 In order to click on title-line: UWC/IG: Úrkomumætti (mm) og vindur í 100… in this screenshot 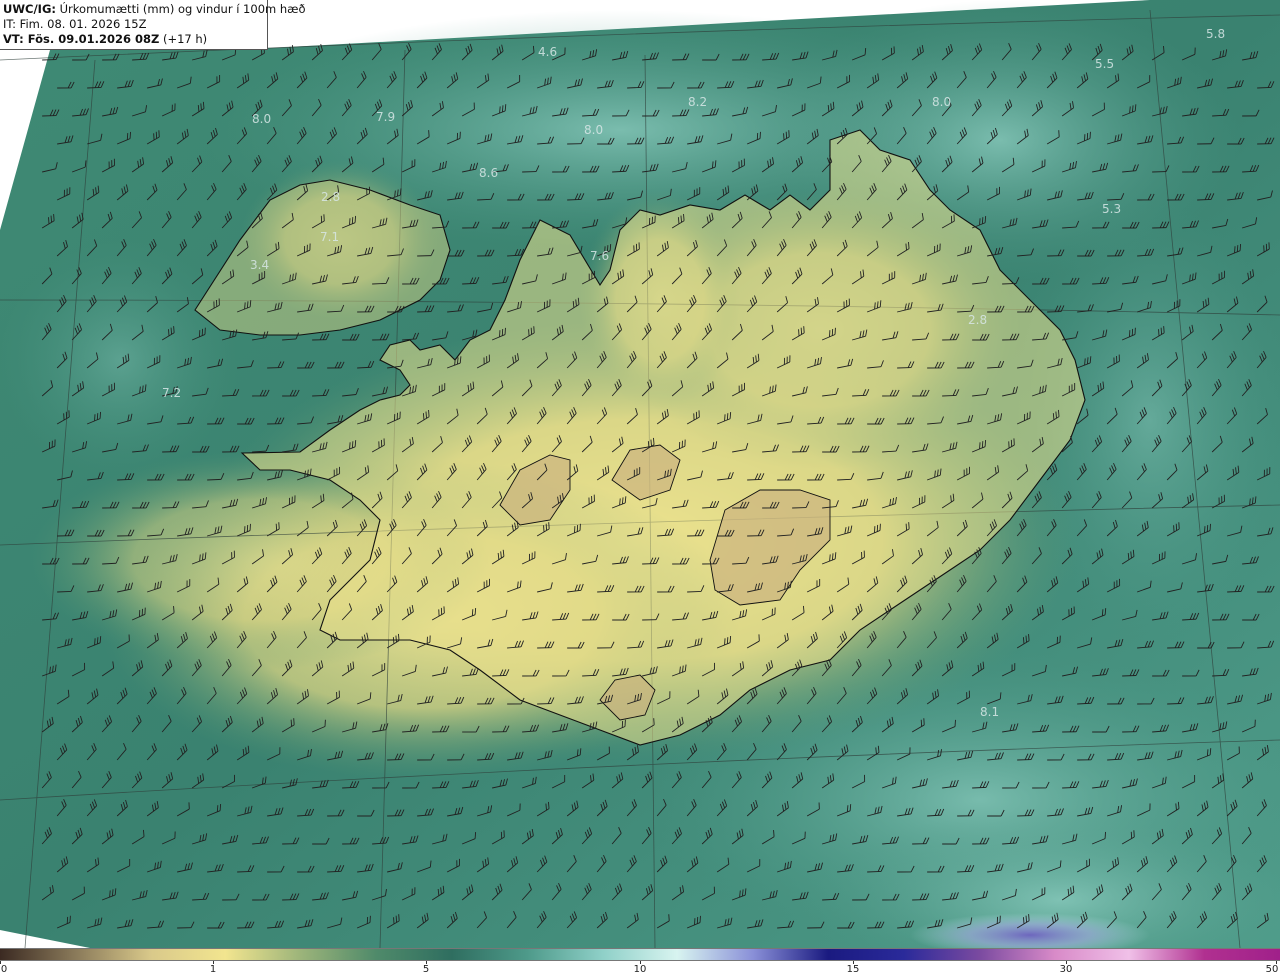, I will do `click(154, 9)`.